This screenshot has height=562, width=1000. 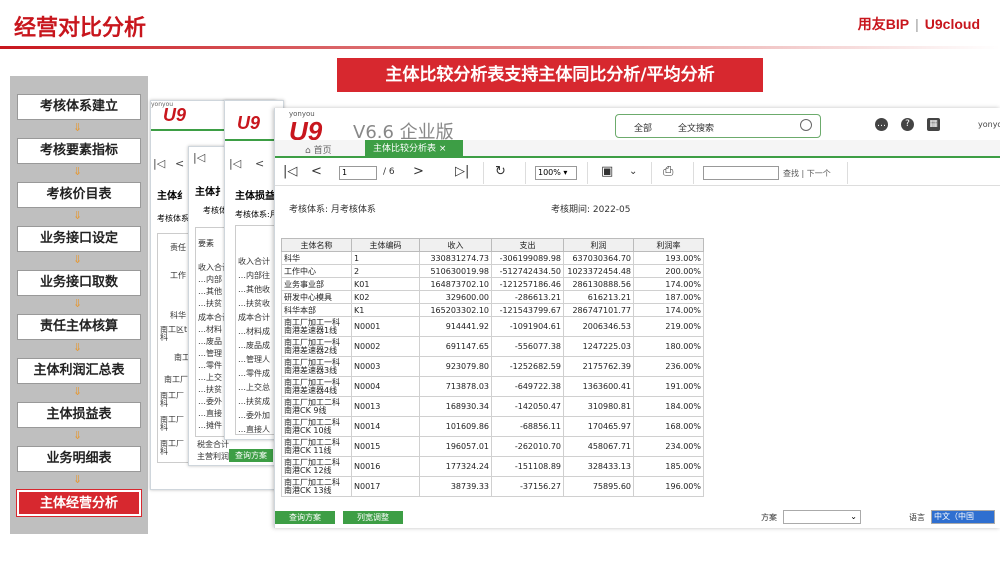 What do you see at coordinates (173, 218) in the screenshot?
I see `system-label: 考核体系` at bounding box center [173, 218].